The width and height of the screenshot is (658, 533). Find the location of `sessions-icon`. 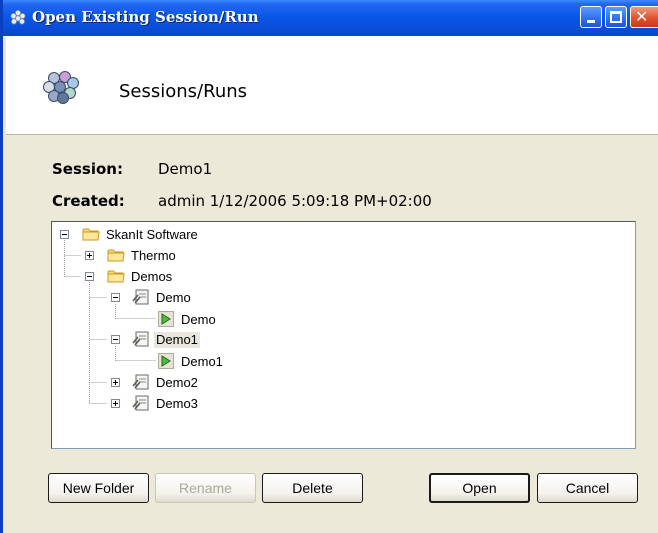

sessions-icon is located at coordinates (61, 87).